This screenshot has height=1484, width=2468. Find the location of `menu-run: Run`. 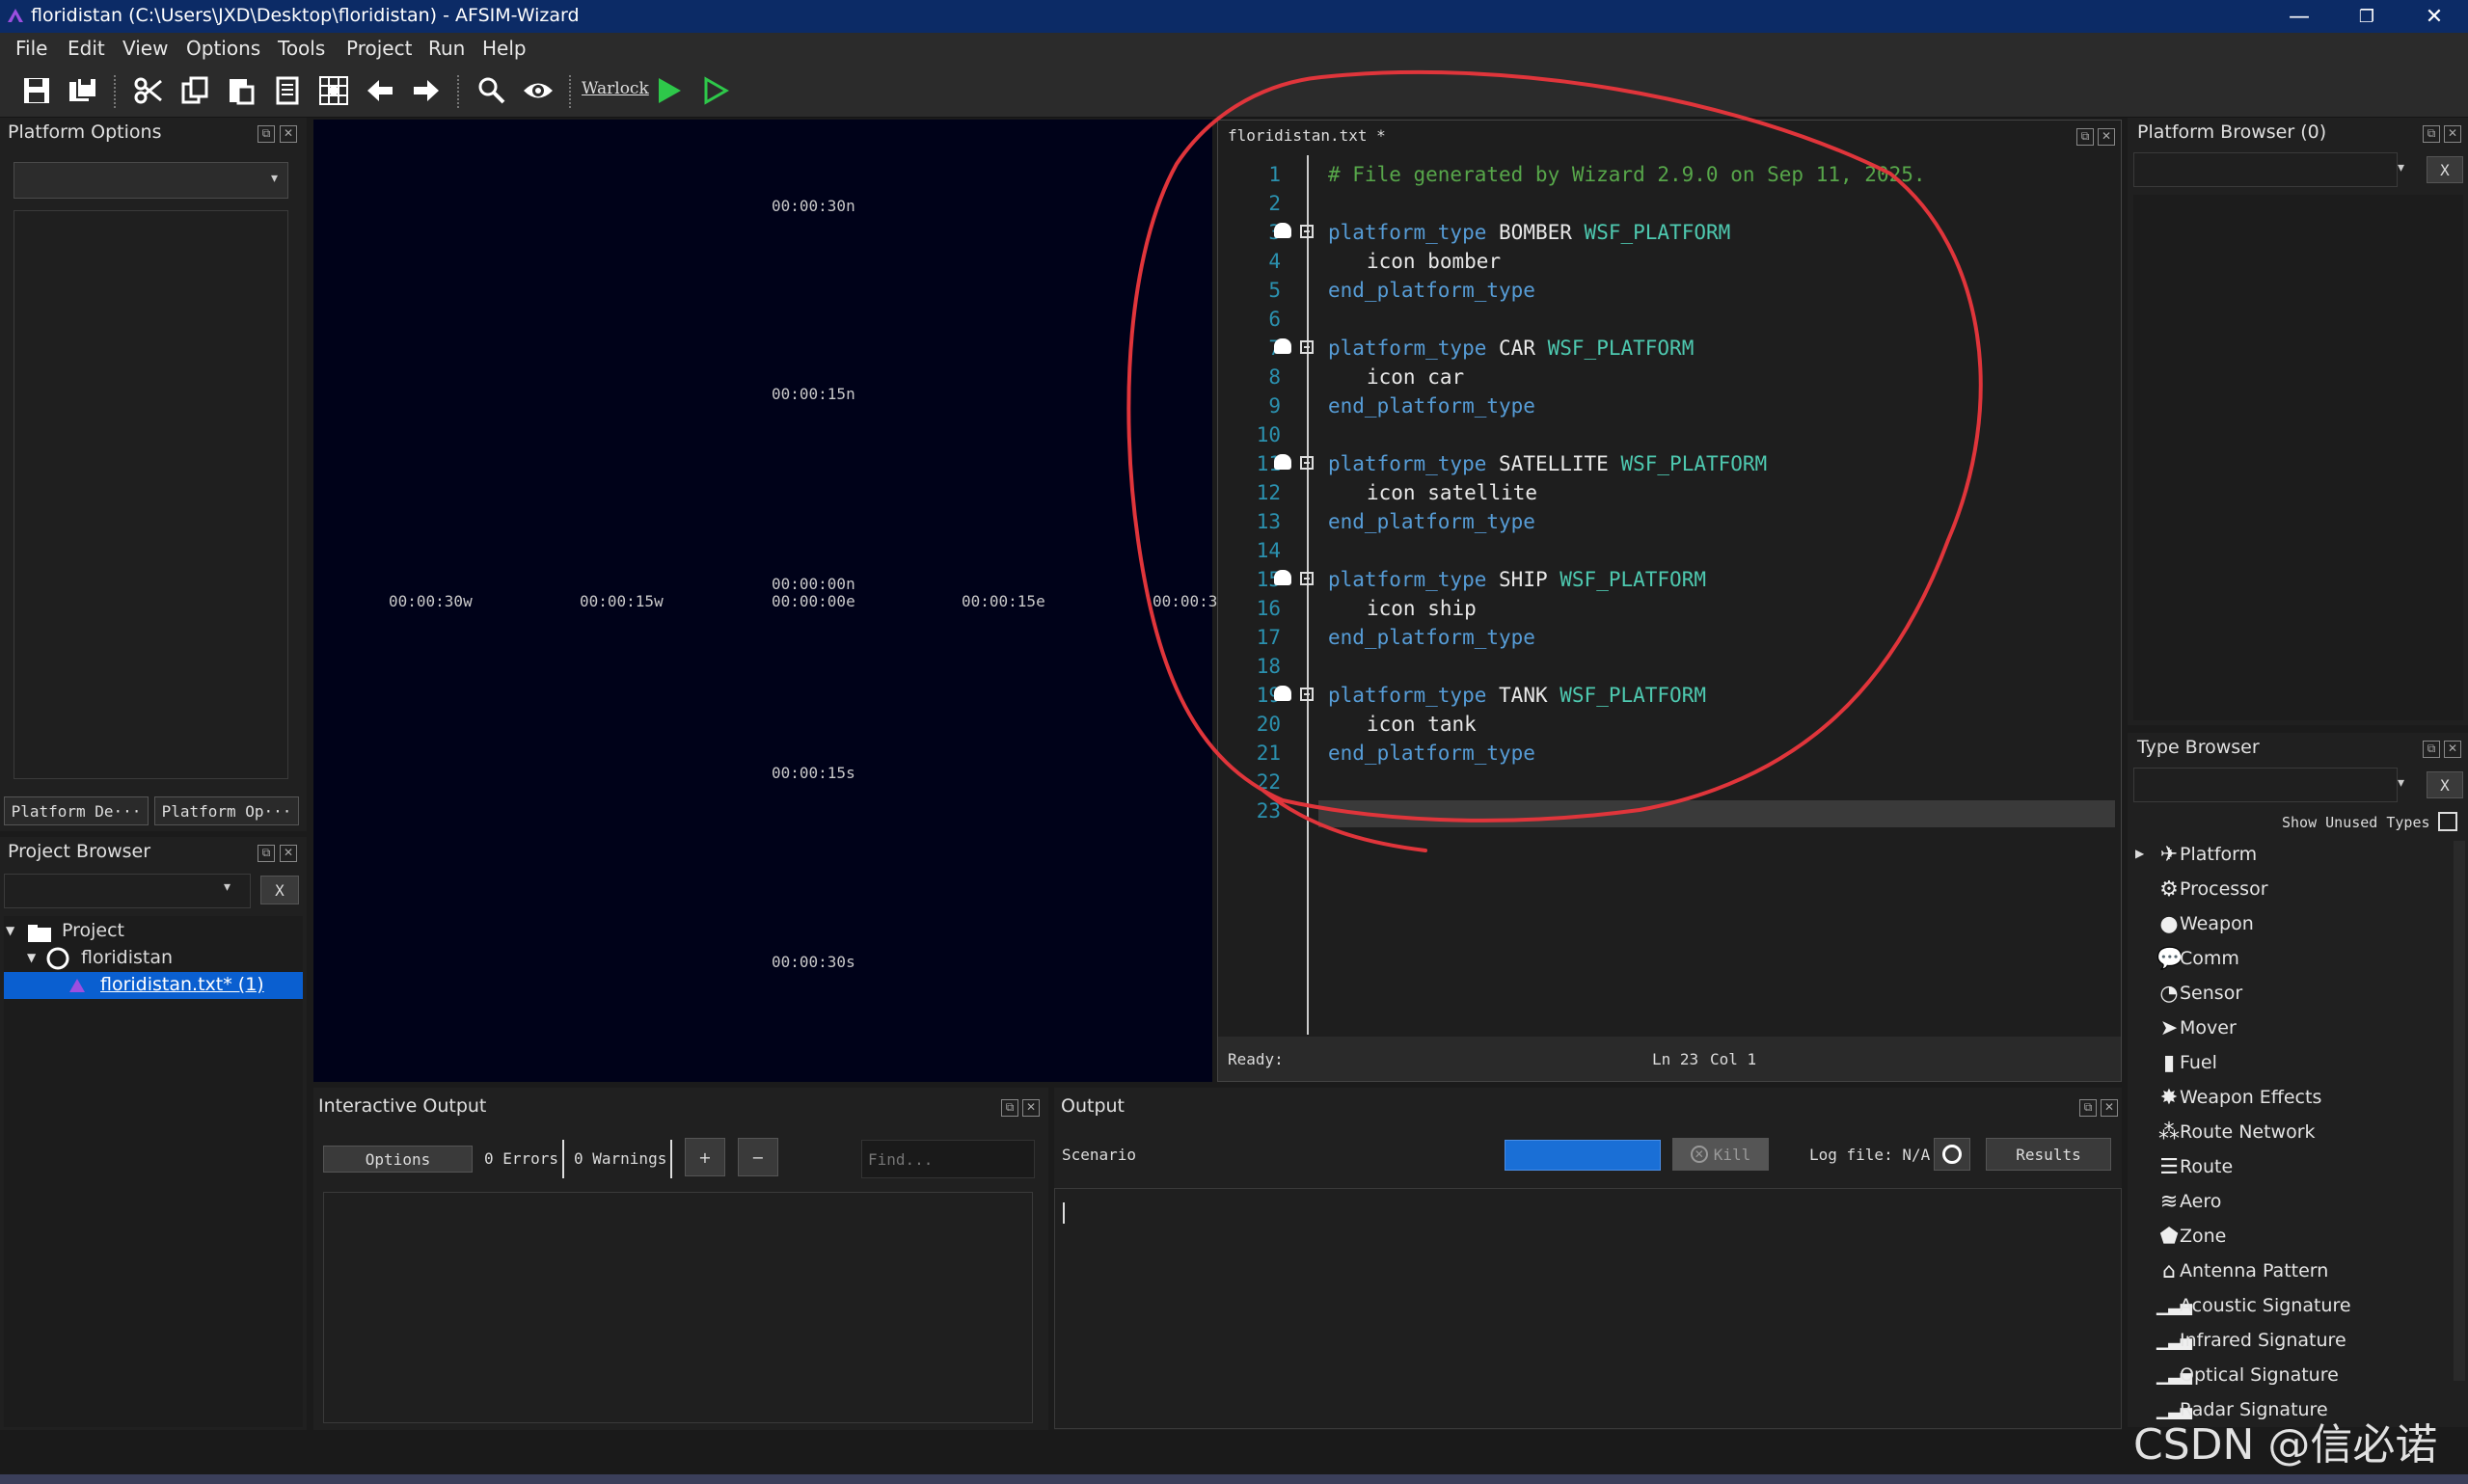

menu-run: Run is located at coordinates (446, 48).